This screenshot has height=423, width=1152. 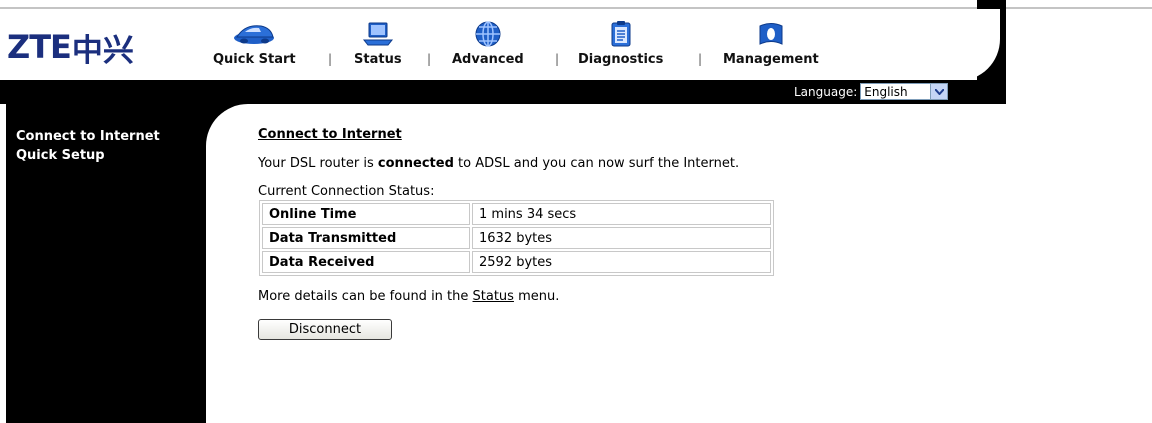 I want to click on sidebar-item-quick-setup: Quick Setup, so click(x=60, y=155).